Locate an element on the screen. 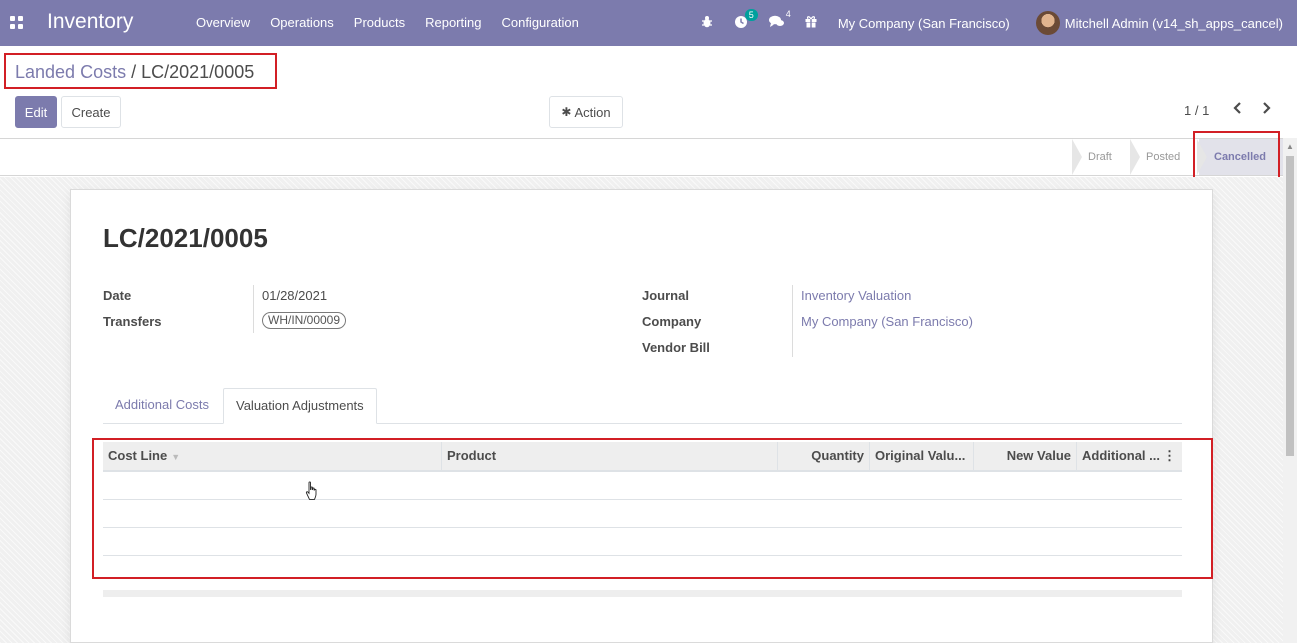 The height and width of the screenshot is (643, 1297). stage-posted: Posted is located at coordinates (1163, 157).